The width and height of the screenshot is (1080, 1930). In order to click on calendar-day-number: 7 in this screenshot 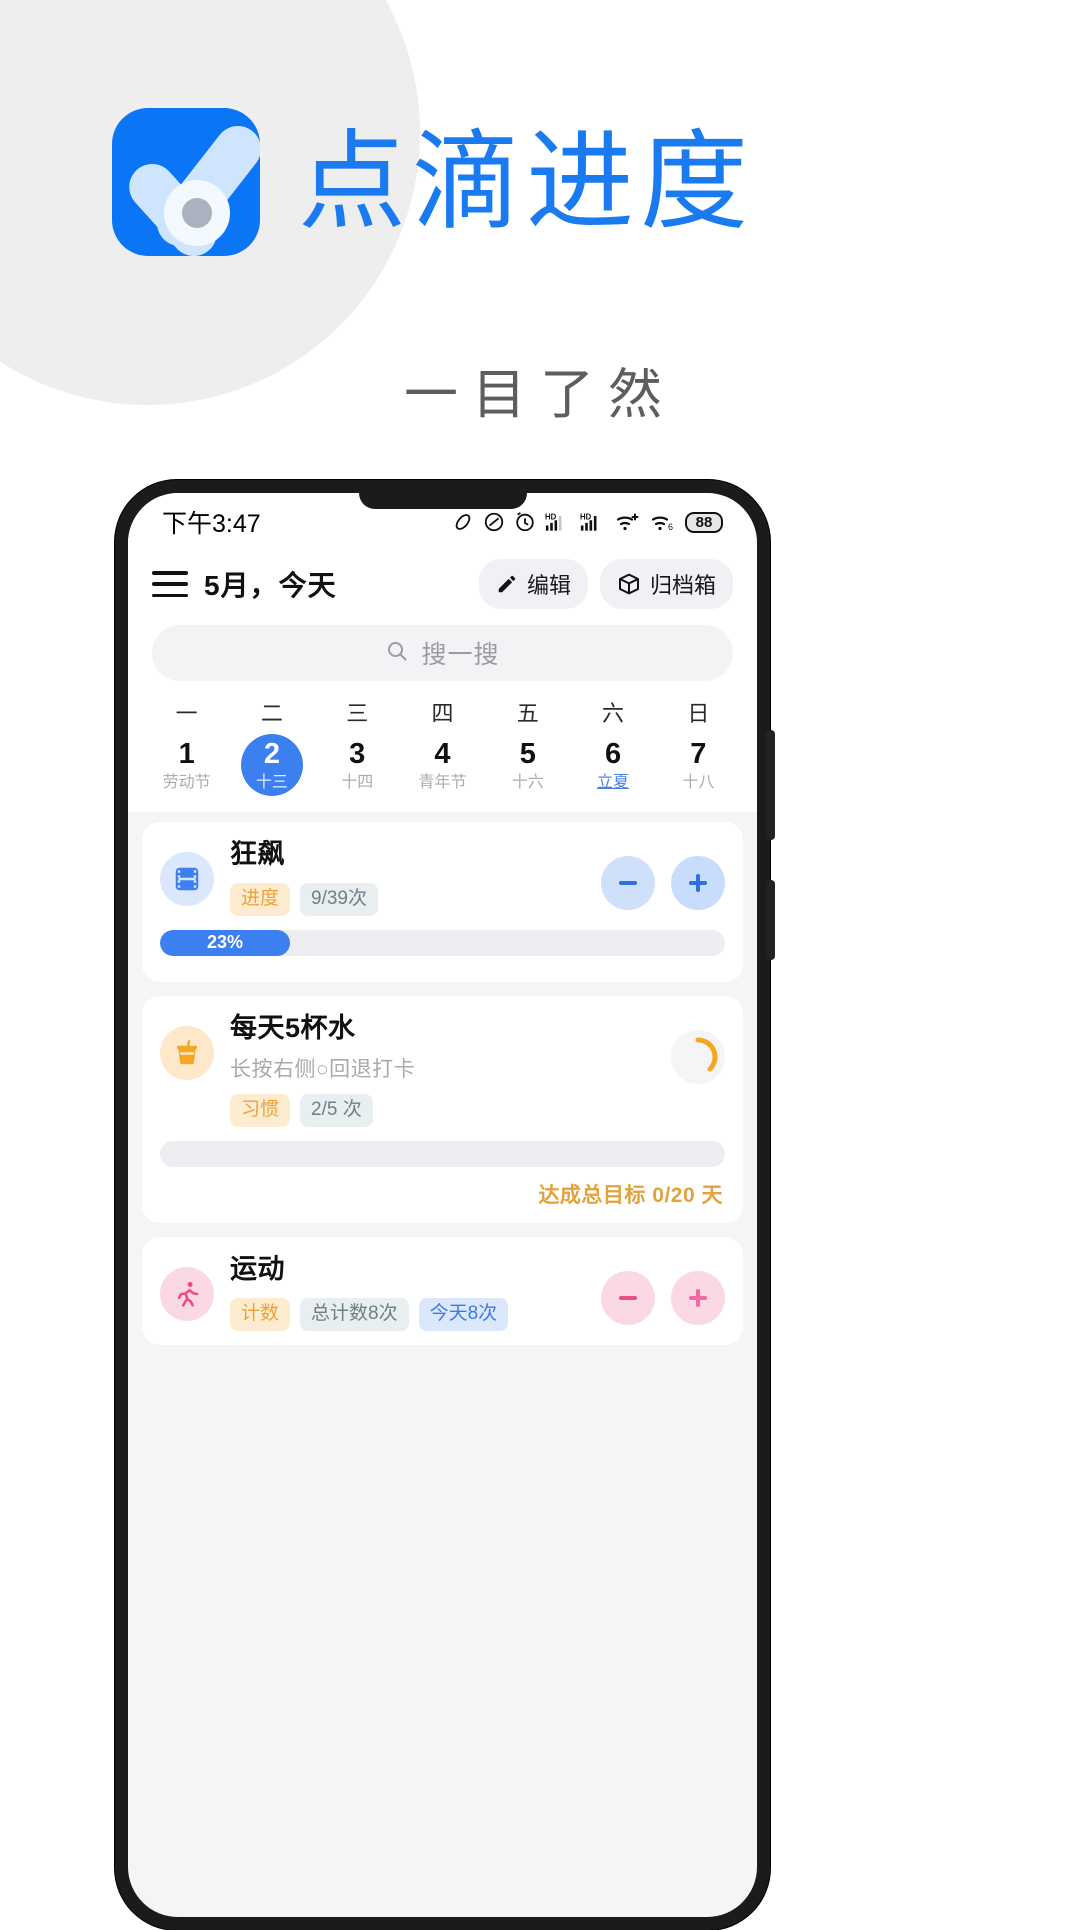, I will do `click(698, 753)`.